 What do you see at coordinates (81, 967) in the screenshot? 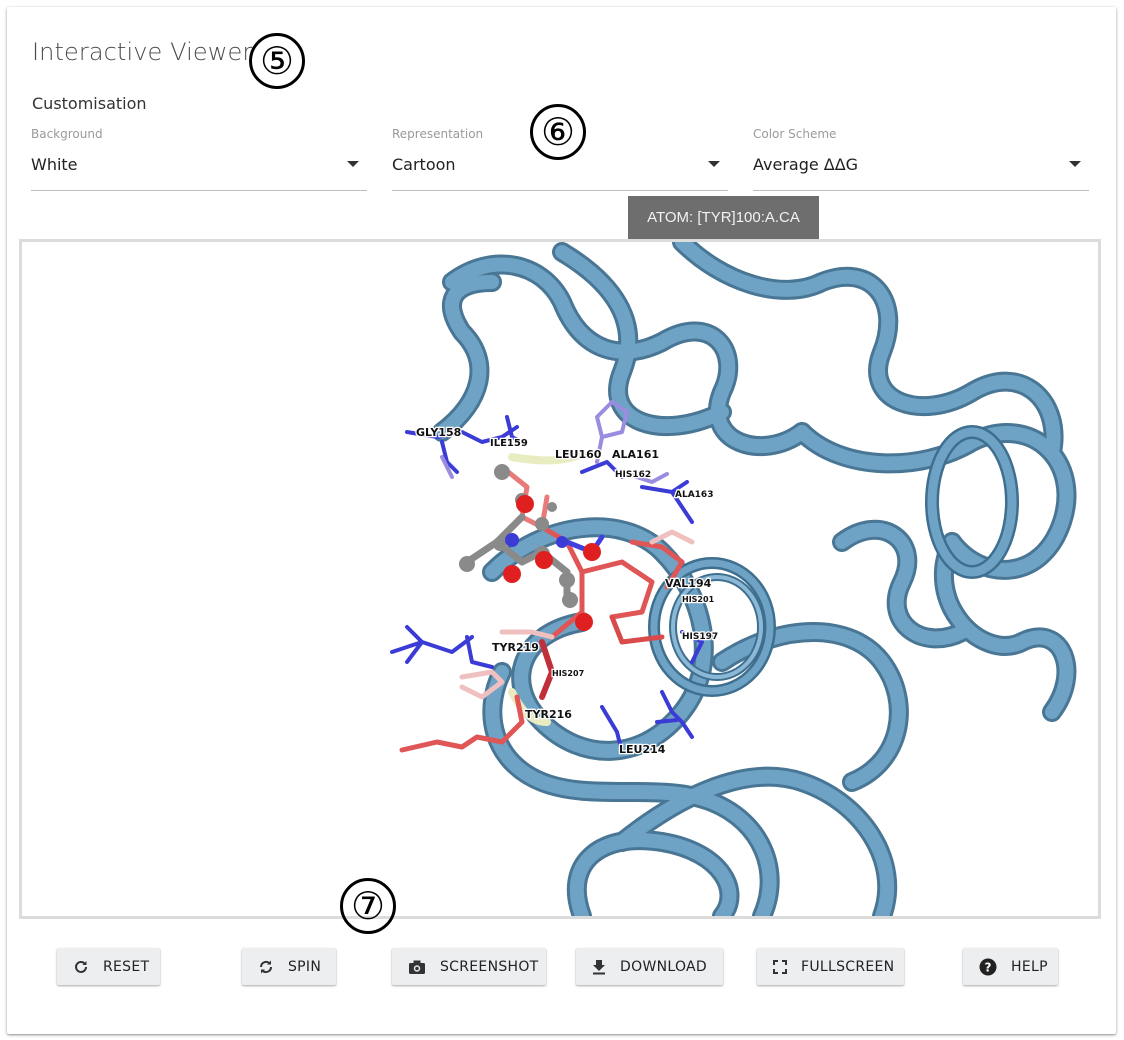
I see `refresh-icon` at bounding box center [81, 967].